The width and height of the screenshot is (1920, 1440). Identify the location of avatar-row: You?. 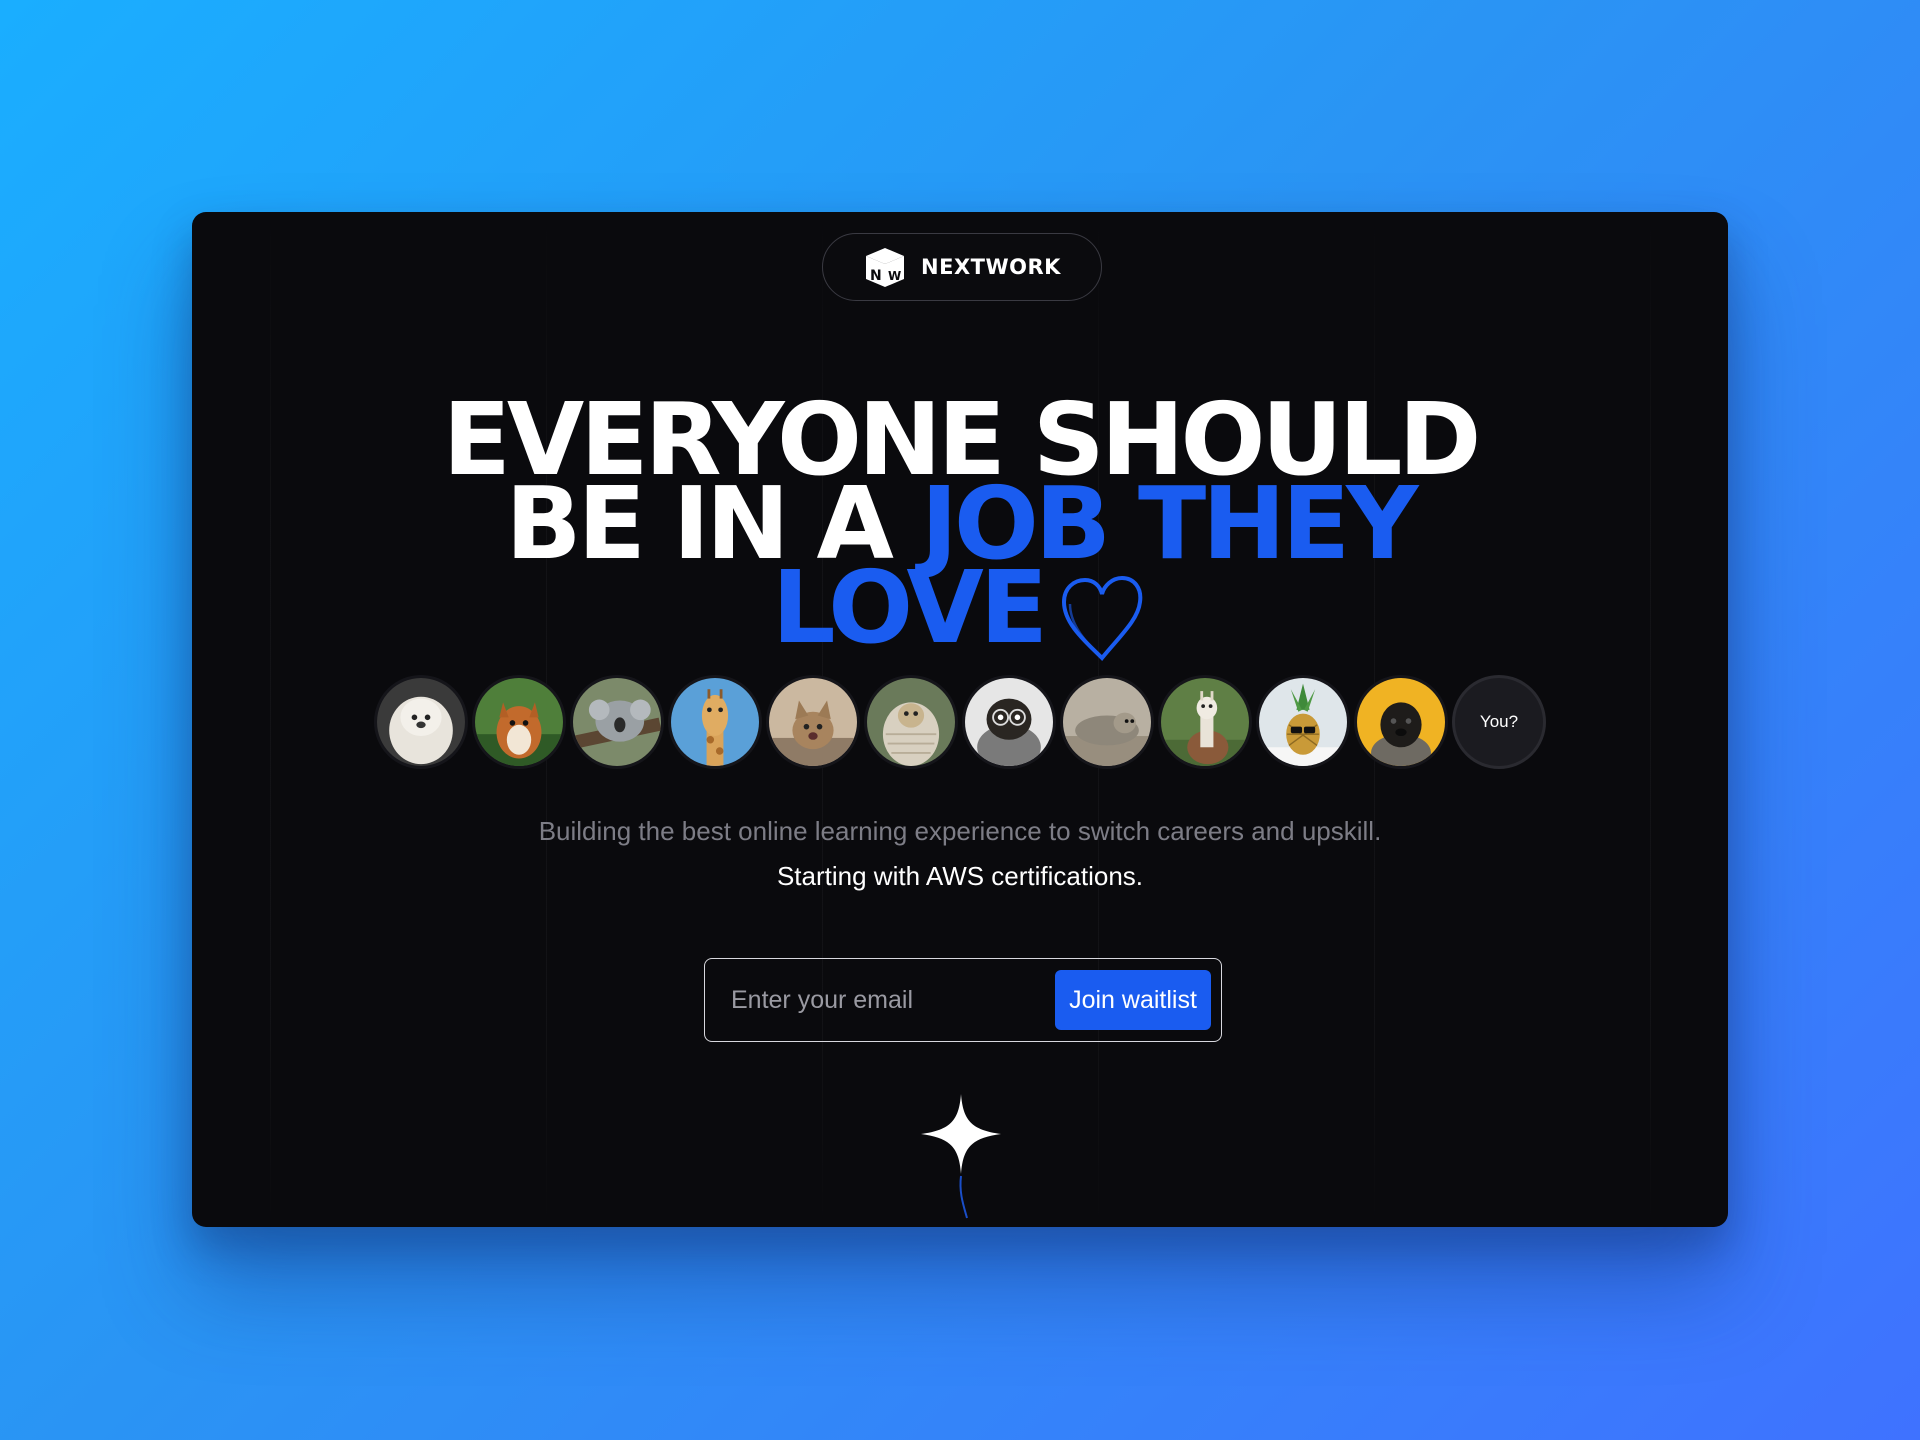
(960, 722).